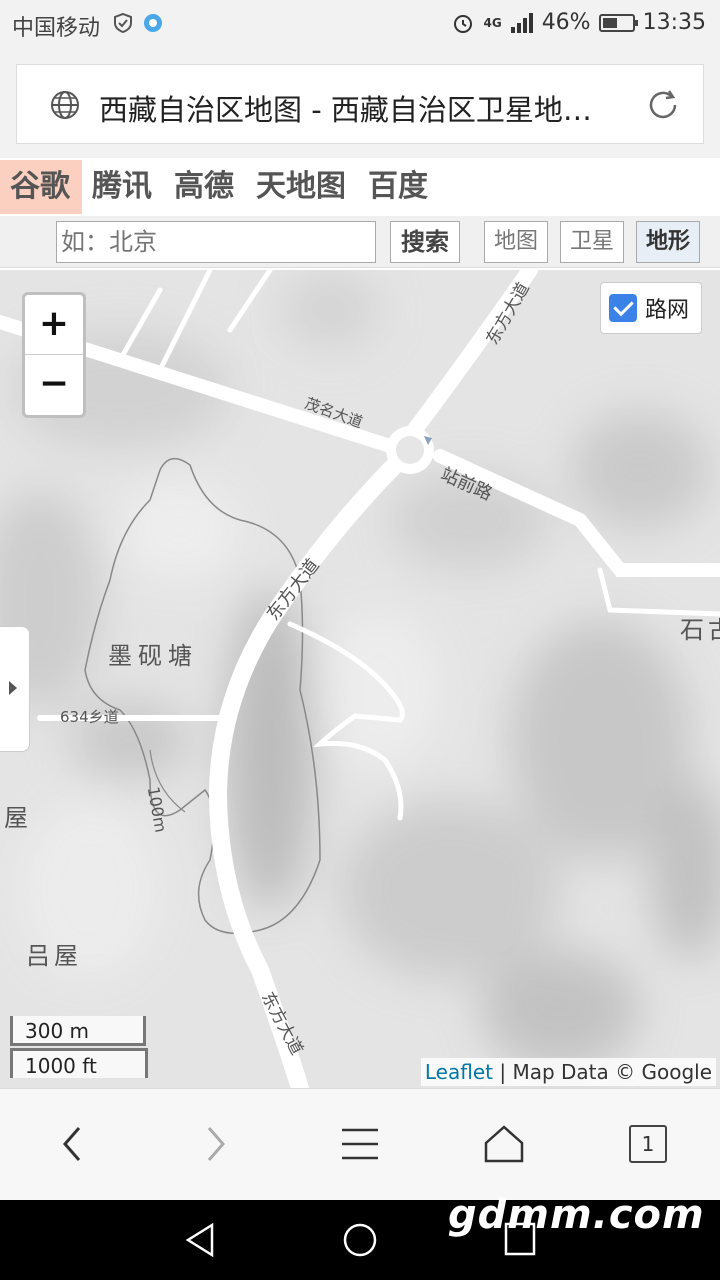  Describe the element at coordinates (54, 385) in the screenshot. I see `zoom-out-button: −` at that location.